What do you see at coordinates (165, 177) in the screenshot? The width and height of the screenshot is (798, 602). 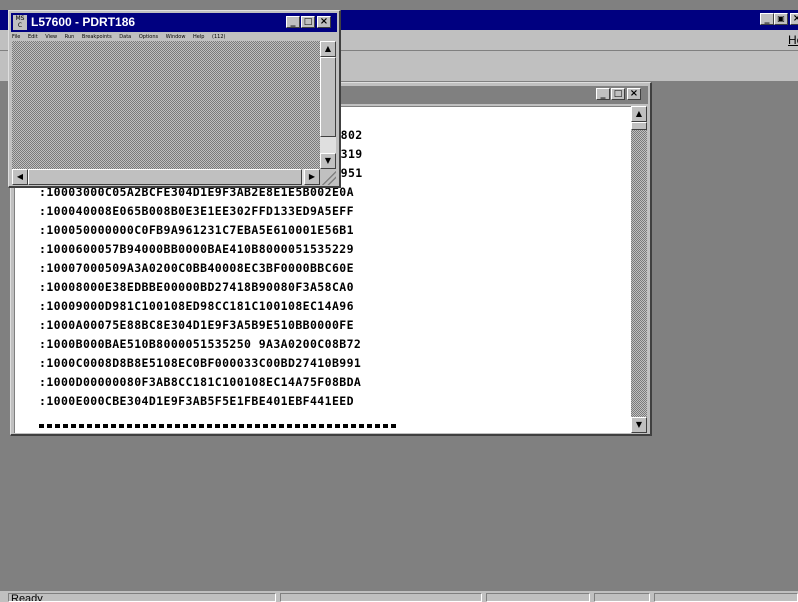 I see `mini-horizontal-thumb` at bounding box center [165, 177].